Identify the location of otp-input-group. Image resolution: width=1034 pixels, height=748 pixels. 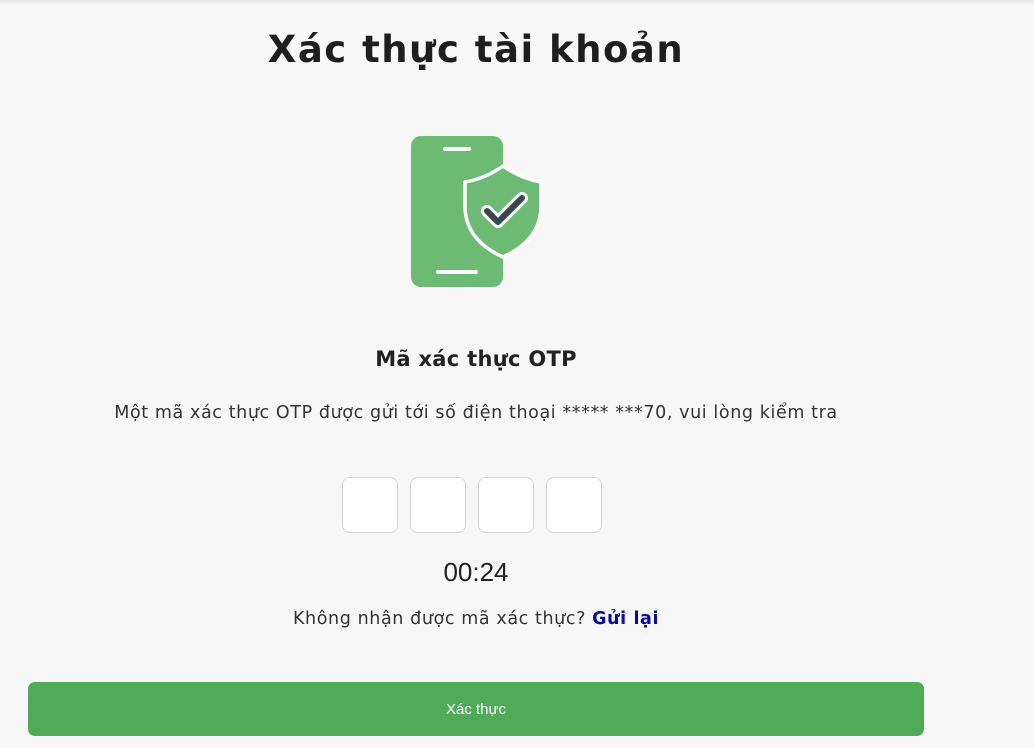
(472, 505).